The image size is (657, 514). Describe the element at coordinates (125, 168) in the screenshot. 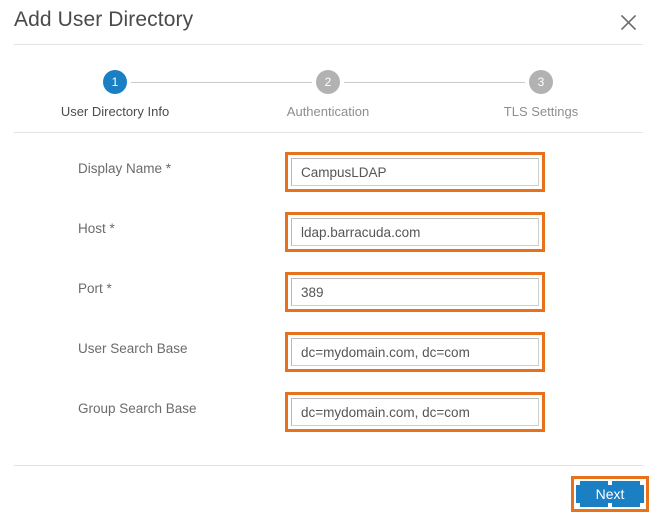

I see `display-name-label: Display Name *` at that location.